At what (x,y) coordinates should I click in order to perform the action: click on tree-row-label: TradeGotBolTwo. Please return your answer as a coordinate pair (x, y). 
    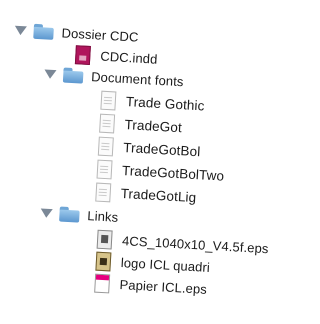
    Looking at the image, I should click on (173, 173).